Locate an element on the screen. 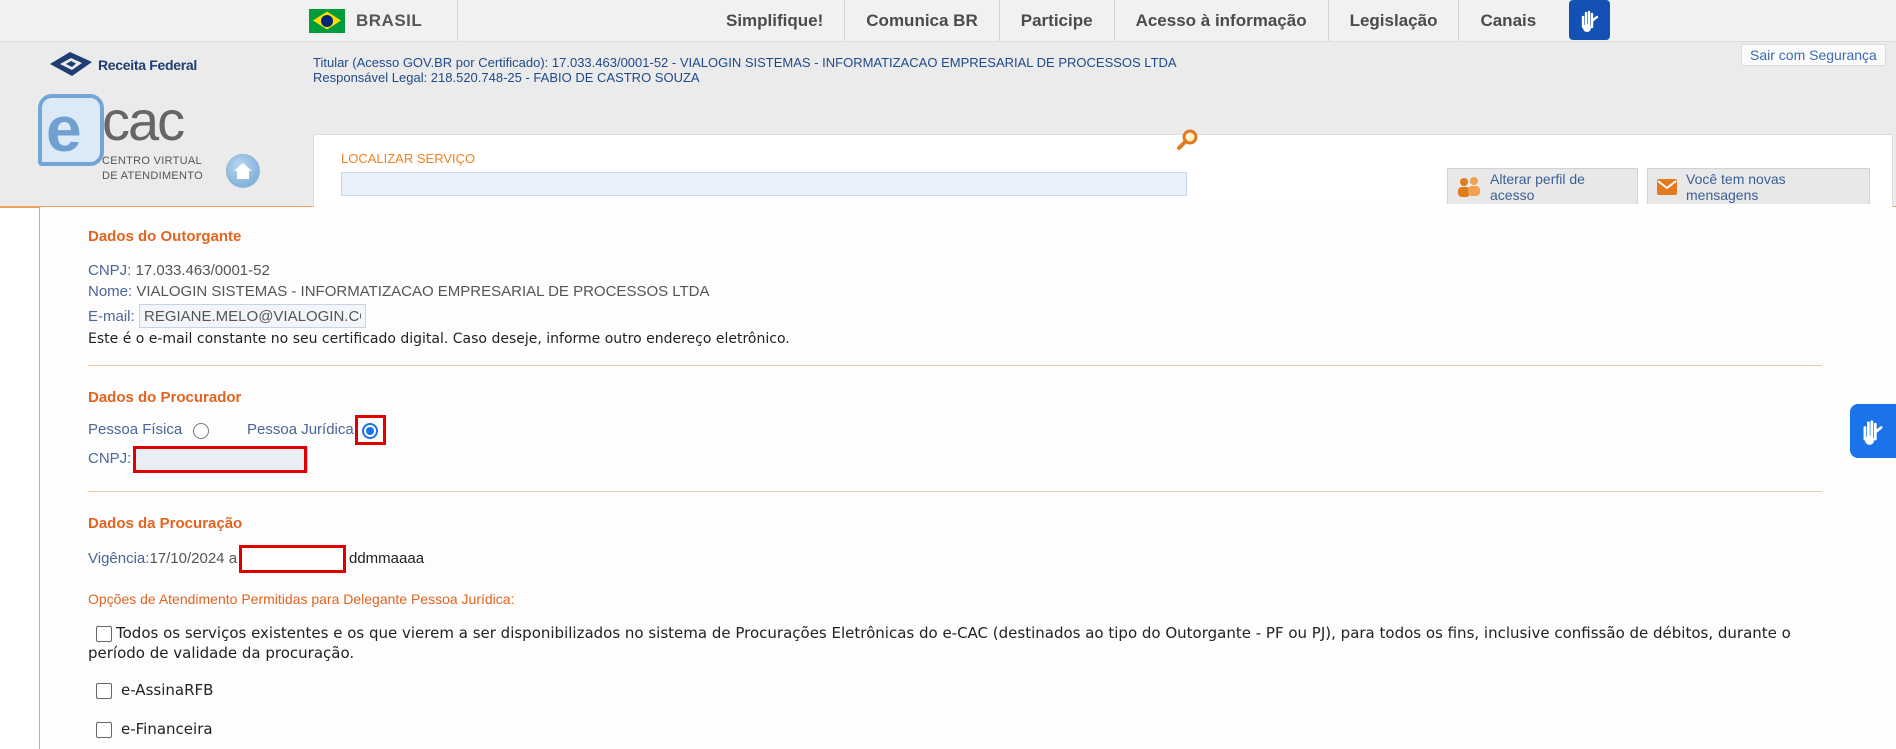 The image size is (1896, 749). procurador-title: Dados do Procurador is located at coordinates (165, 397).